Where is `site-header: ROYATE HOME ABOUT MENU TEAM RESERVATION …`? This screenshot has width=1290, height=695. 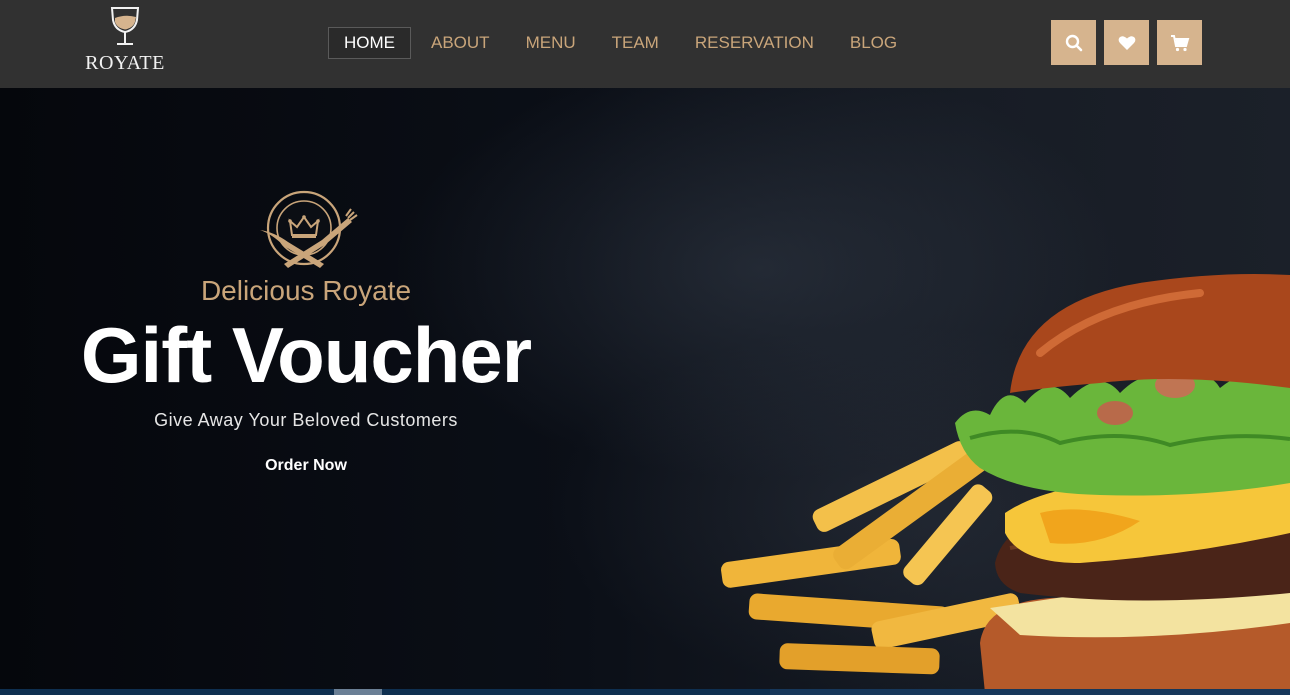 site-header: ROYATE HOME ABOUT MENU TEAM RESERVATION … is located at coordinates (645, 44).